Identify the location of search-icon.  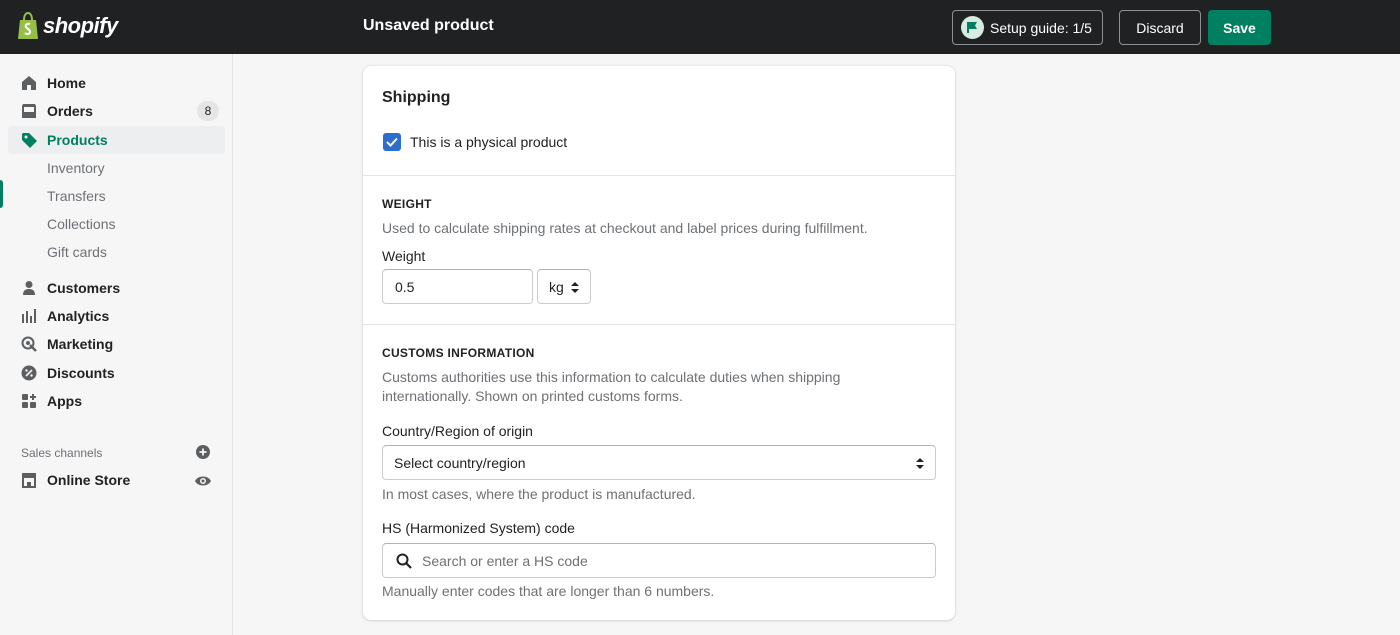
(404, 561).